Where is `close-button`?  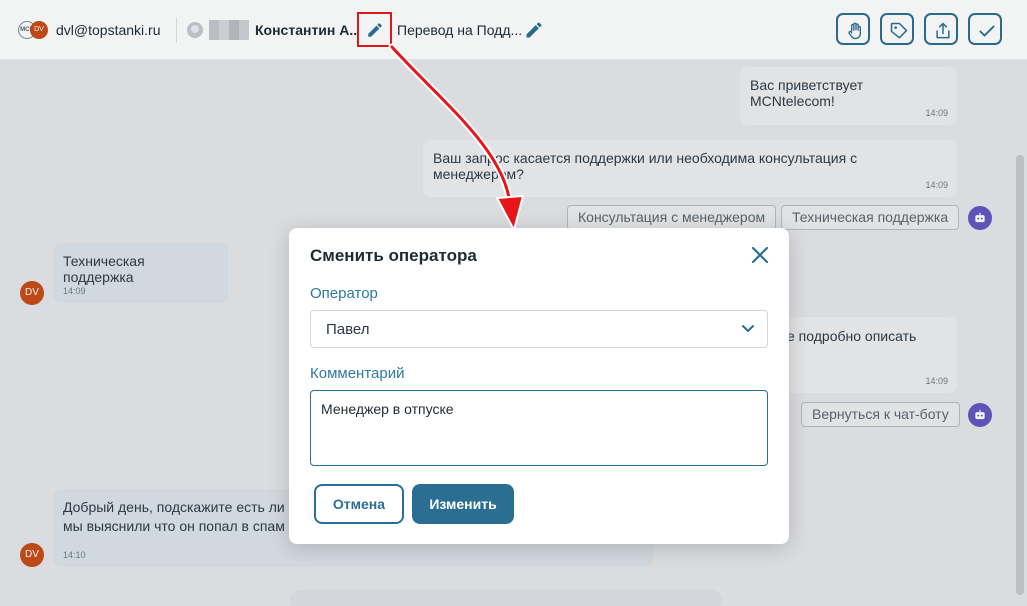 close-button is located at coordinates (760, 255).